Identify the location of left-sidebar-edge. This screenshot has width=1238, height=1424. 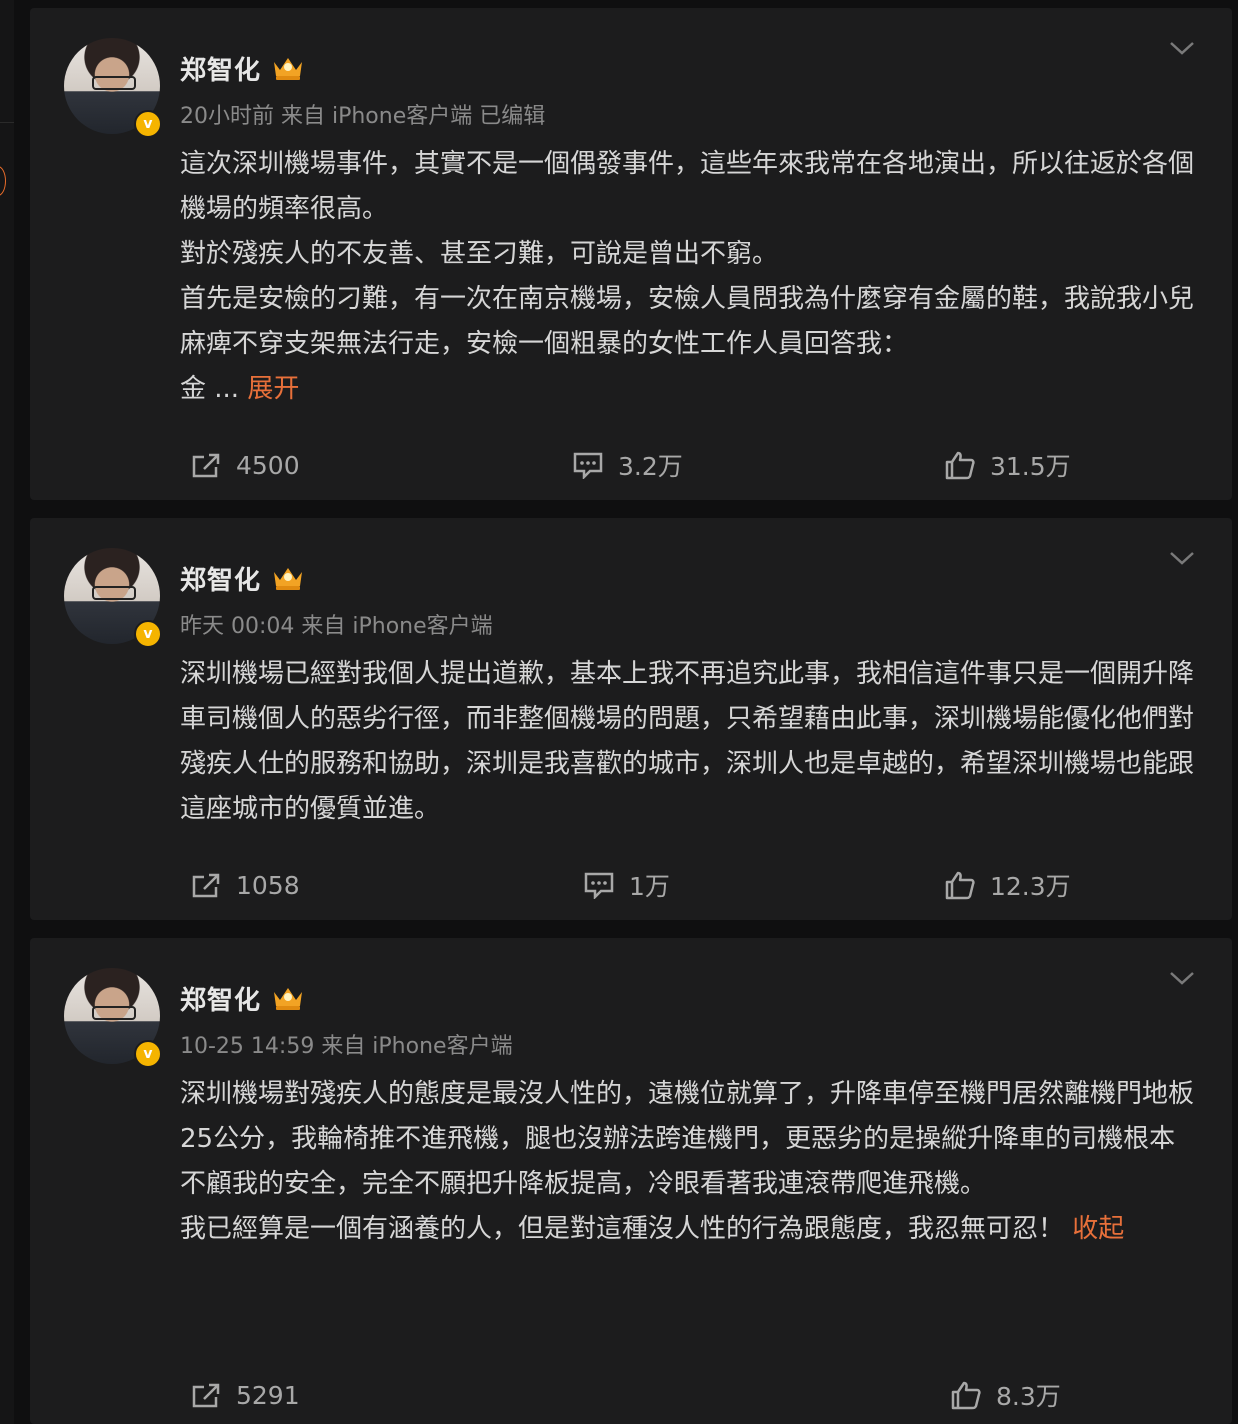
(7, 712).